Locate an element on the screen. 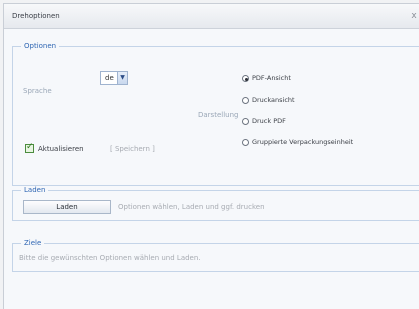  update-label: Aktualisieren is located at coordinates (61, 149).